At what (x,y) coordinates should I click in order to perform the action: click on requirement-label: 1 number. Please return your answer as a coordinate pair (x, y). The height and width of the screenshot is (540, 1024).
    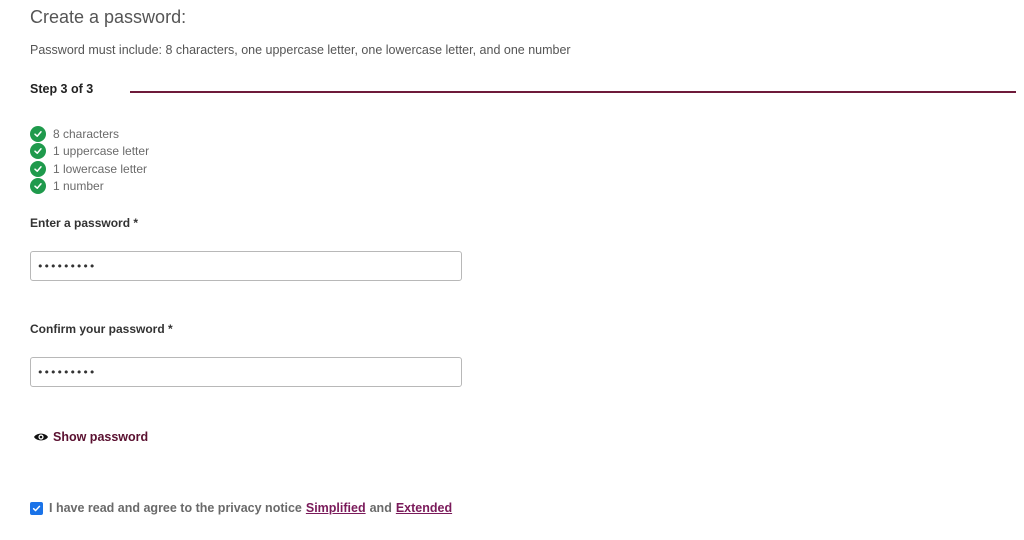
    Looking at the image, I should click on (78, 186).